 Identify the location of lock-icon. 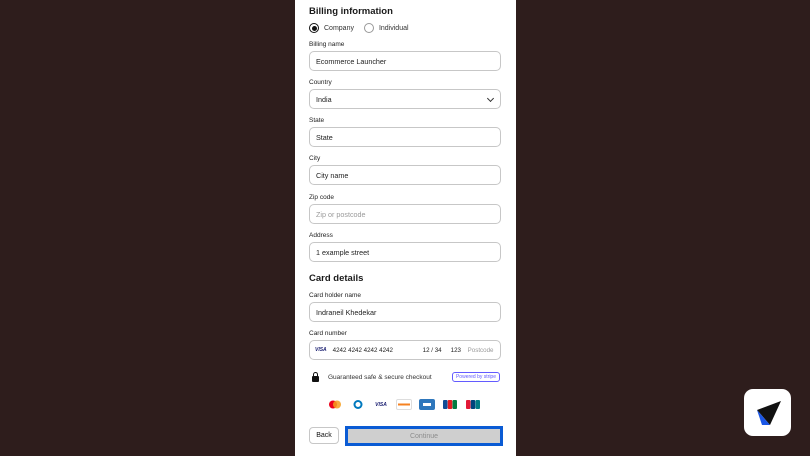
(315, 376).